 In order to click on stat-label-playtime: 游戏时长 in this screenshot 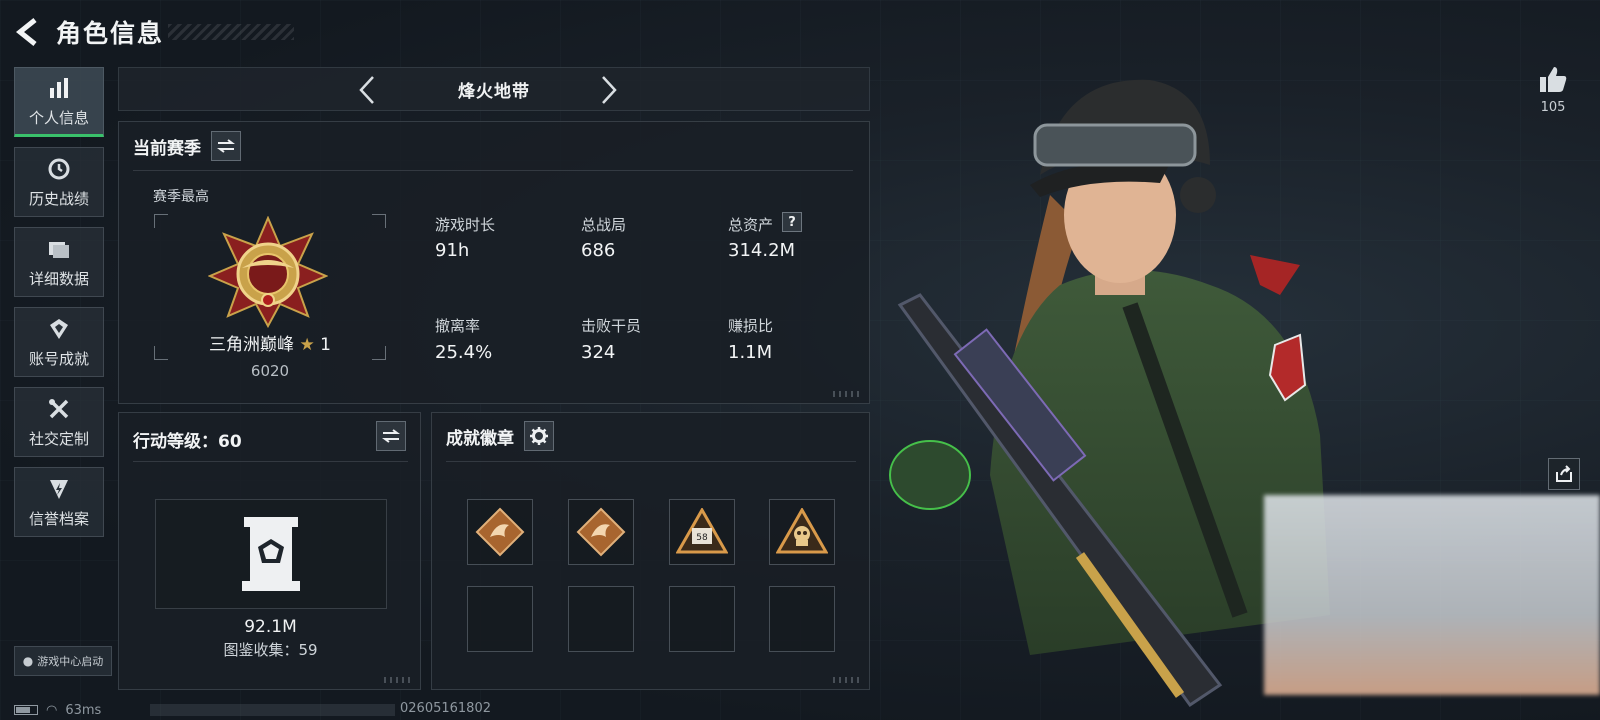, I will do `click(465, 225)`.